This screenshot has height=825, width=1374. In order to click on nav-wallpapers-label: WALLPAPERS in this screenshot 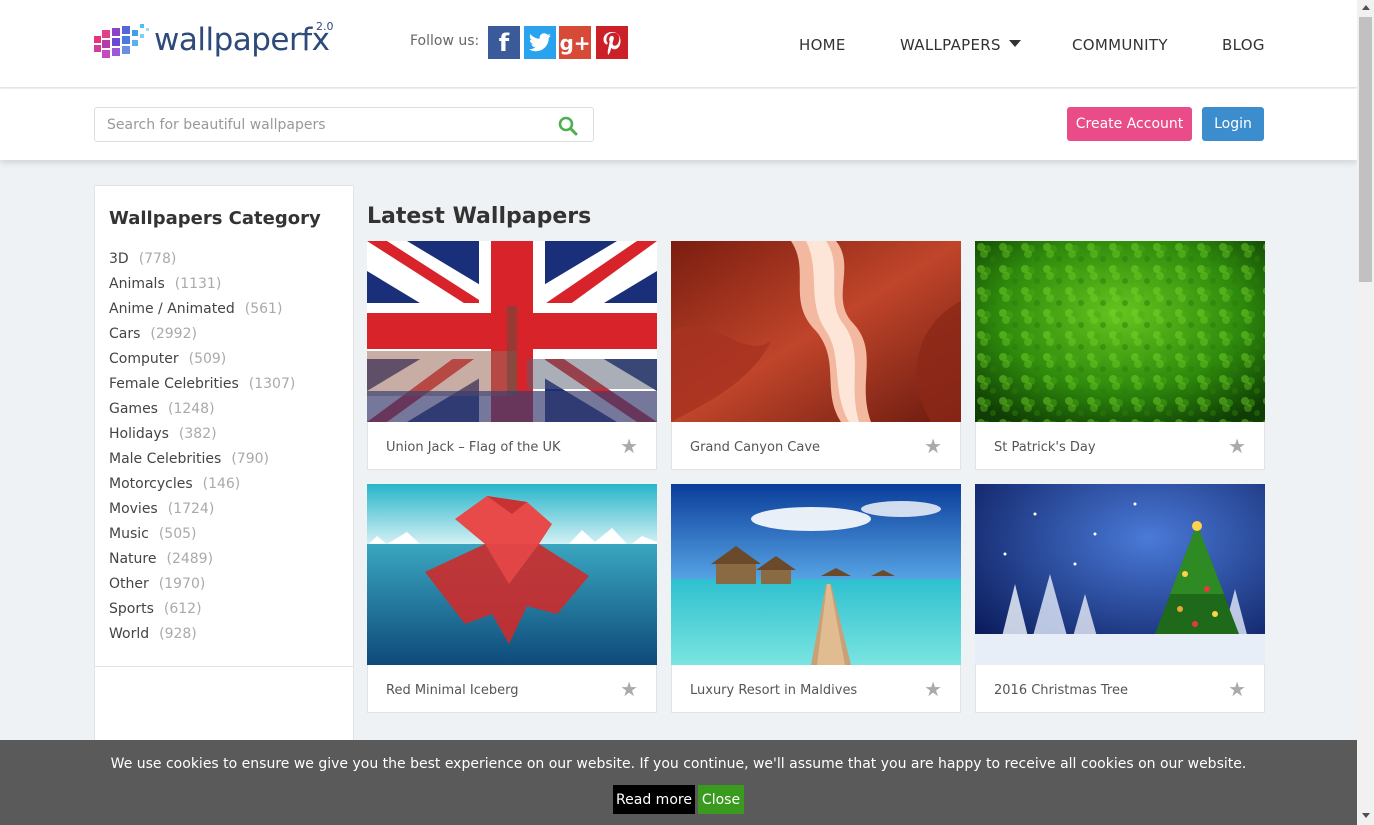, I will do `click(950, 45)`.